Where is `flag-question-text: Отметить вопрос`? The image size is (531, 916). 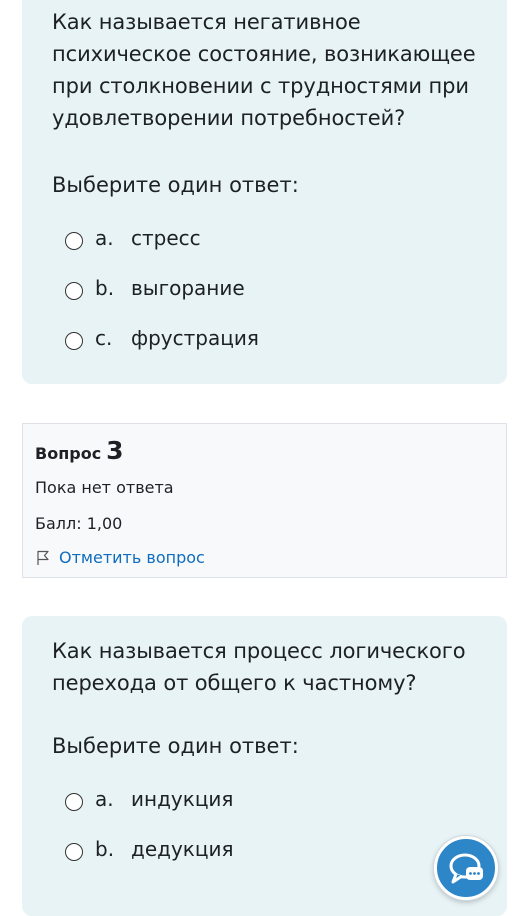
flag-question-text: Отметить вопрос is located at coordinates (132, 558).